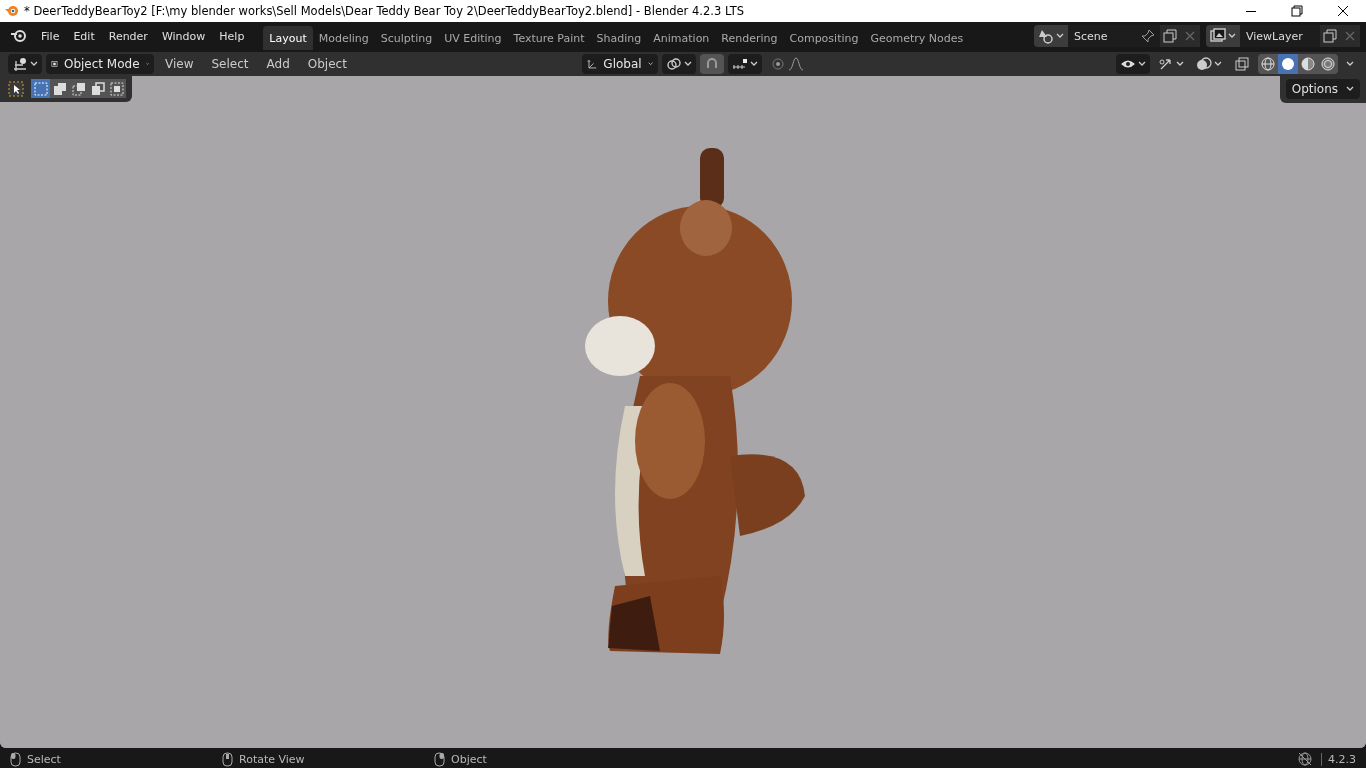 Image resolution: width=1366 pixels, height=768 pixels. I want to click on editor-type-button, so click(25, 64).